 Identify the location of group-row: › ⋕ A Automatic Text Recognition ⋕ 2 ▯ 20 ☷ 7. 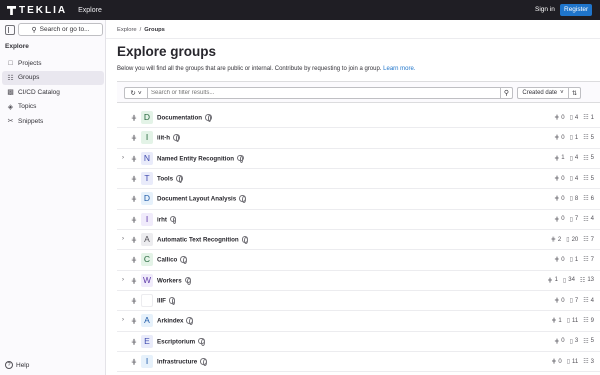
(358, 240).